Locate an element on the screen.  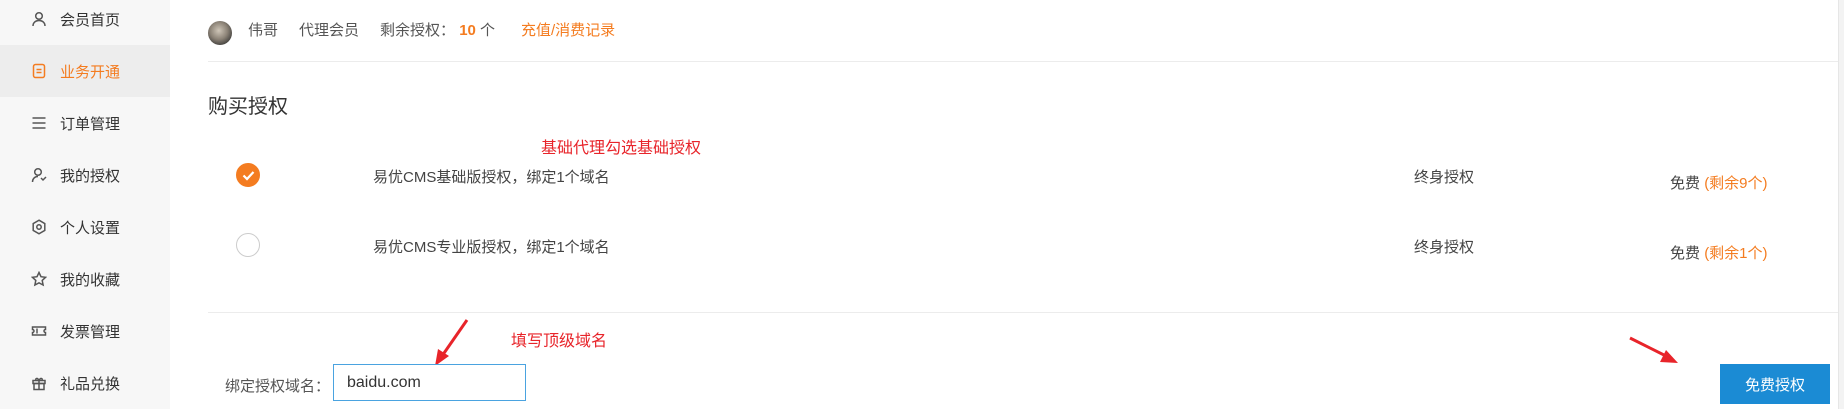
option-basic-term: 终身授权 is located at coordinates (1444, 177).